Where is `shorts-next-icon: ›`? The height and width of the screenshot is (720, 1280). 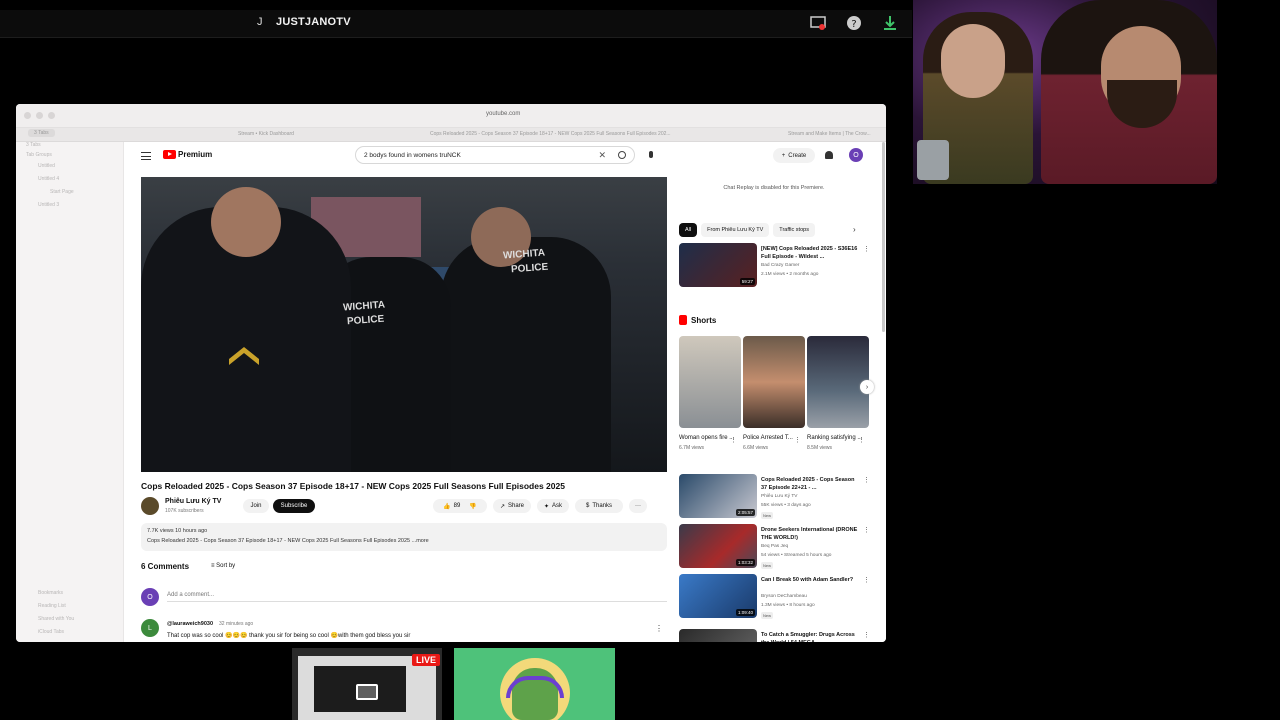 shorts-next-icon: › is located at coordinates (867, 387).